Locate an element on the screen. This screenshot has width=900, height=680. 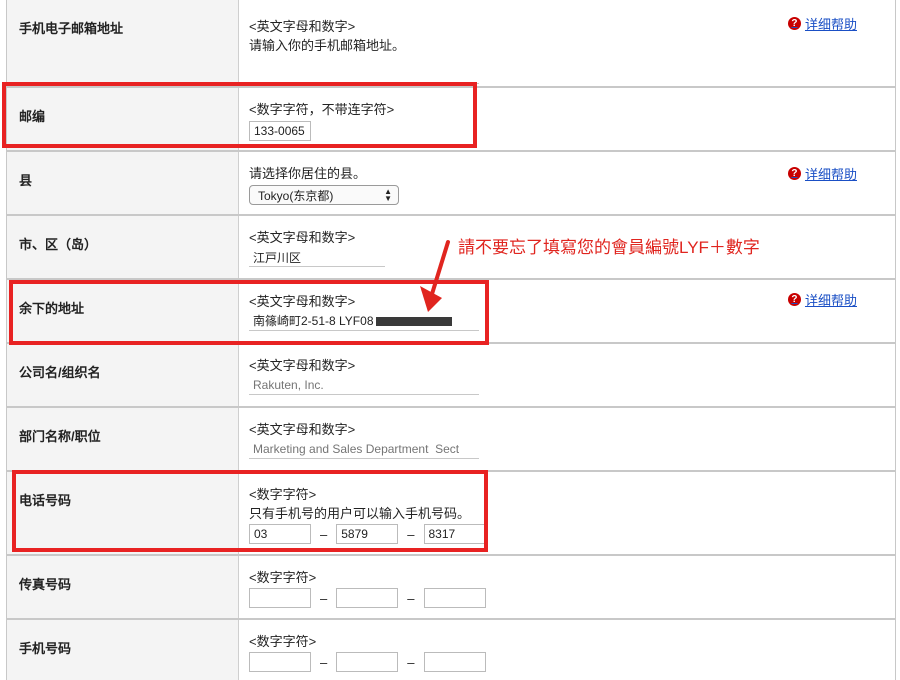
department-label: 部门名称/职位 is located at coordinates (123, 439).